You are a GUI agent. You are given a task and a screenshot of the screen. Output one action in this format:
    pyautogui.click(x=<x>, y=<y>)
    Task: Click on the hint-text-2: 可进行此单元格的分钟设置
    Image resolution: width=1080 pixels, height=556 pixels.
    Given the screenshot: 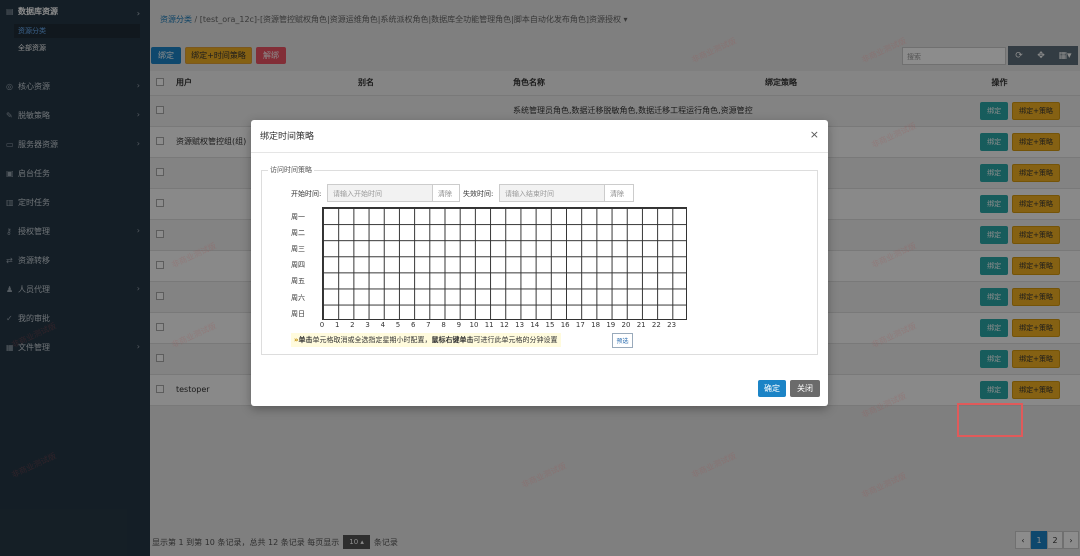 What is the action you would take?
    pyautogui.click(x=515, y=340)
    